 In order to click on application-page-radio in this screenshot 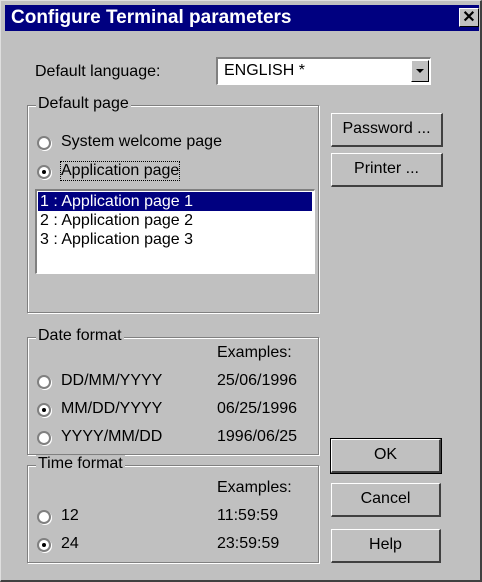, I will do `click(44, 172)`.